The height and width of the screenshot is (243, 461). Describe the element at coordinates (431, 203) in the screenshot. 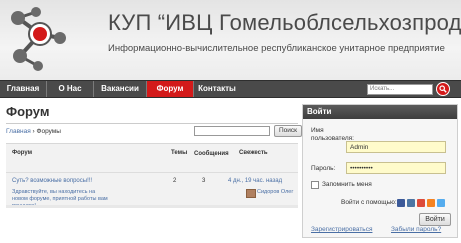

I see `odnoklassniki-icon` at that location.